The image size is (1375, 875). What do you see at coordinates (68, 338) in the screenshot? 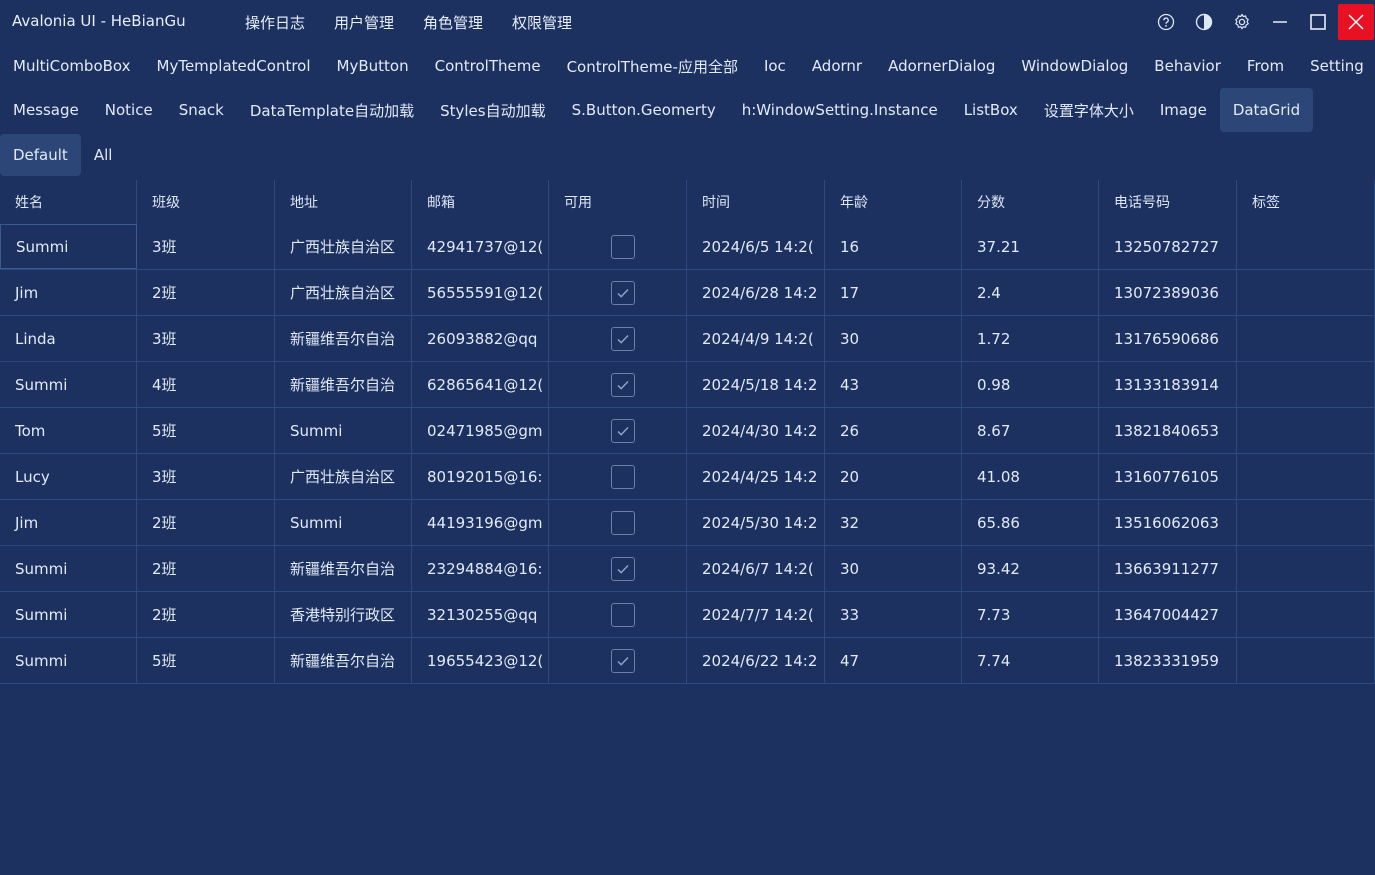
I see `cell-name: Linda` at bounding box center [68, 338].